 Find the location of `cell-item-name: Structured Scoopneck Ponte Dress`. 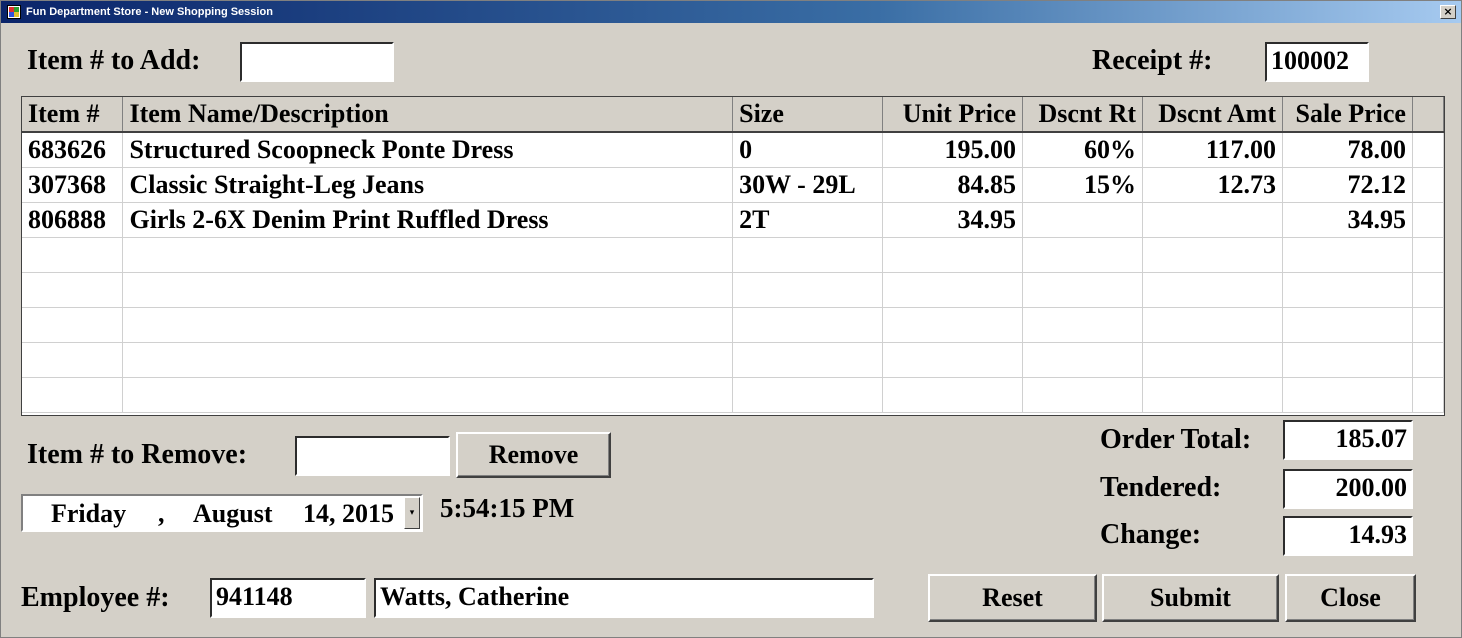

cell-item-name: Structured Scoopneck Ponte Dress is located at coordinates (428, 150).